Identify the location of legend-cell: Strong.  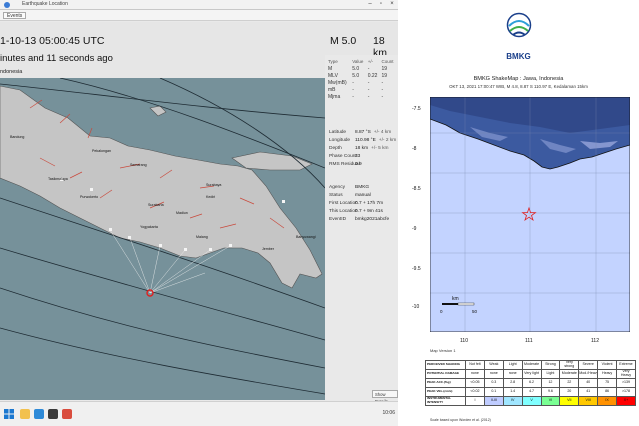
(550, 365).